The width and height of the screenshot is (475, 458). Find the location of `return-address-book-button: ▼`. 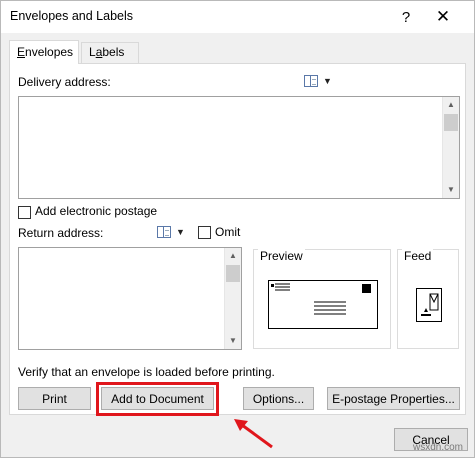

return-address-book-button: ▼ is located at coordinates (172, 232).